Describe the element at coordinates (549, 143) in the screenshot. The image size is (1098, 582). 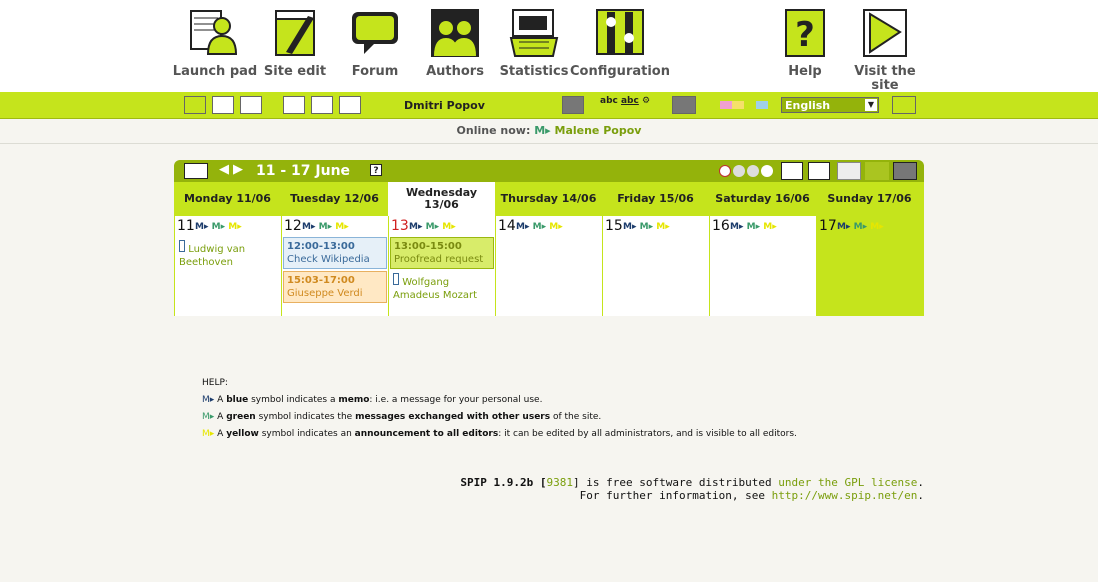
I see `divider` at that location.